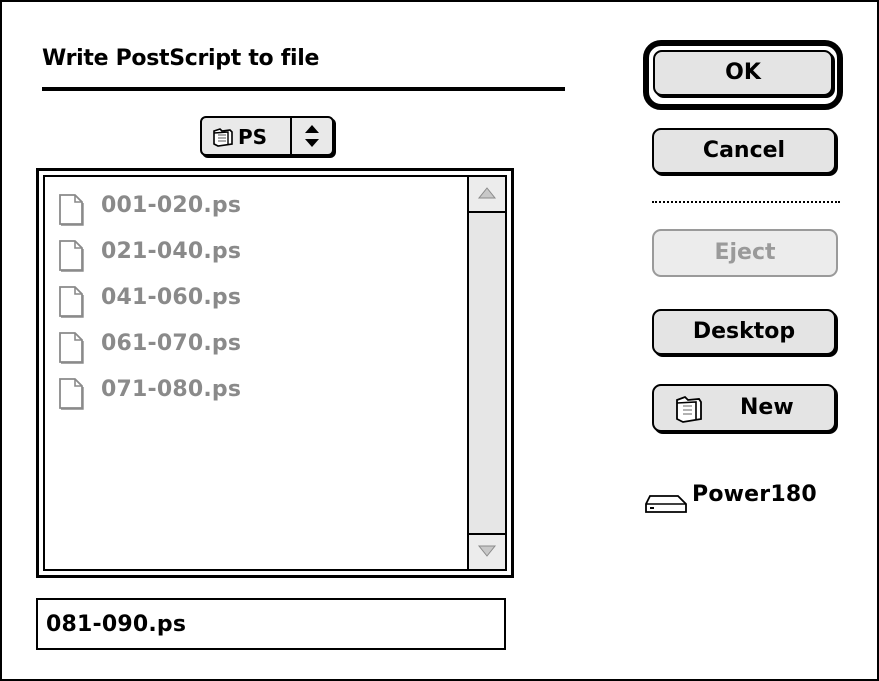 The height and width of the screenshot is (681, 879). Describe the element at coordinates (258, 252) in the screenshot. I see `list-item: 021-040.ps` at that location.